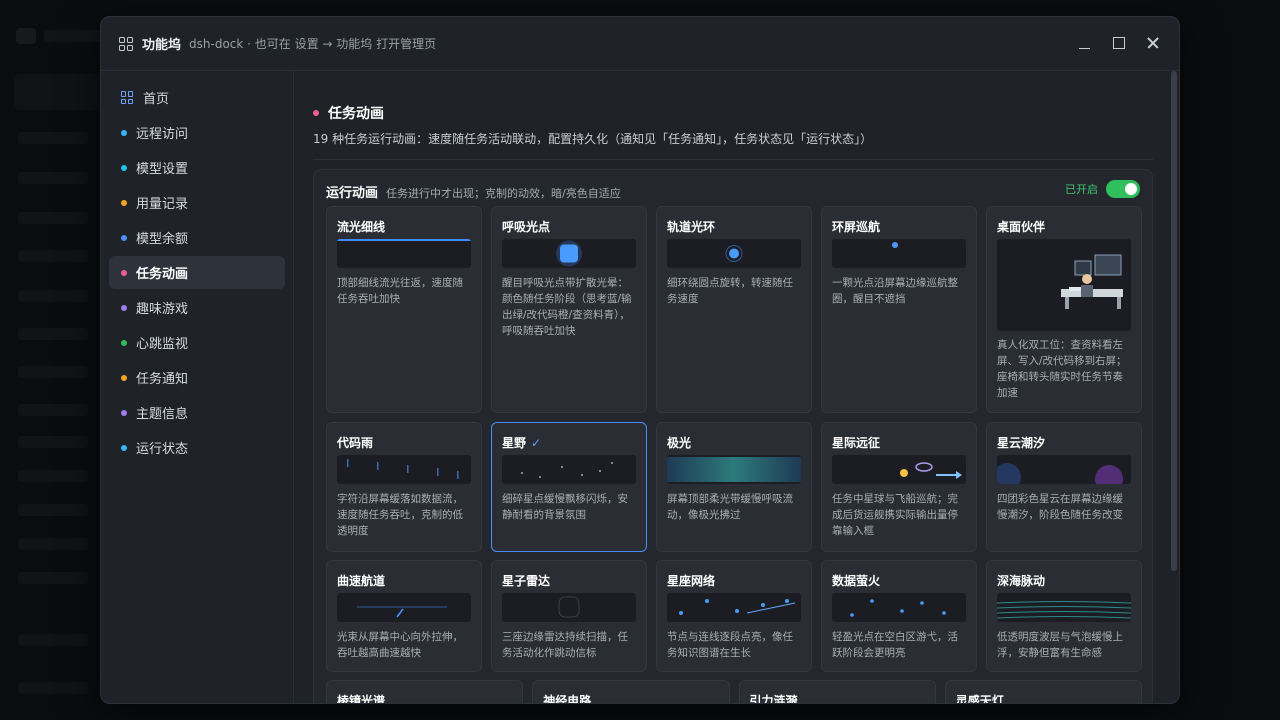 This screenshot has height=720, width=1280. What do you see at coordinates (356, 114) in the screenshot?
I see `page-title-text: 任务动画` at bounding box center [356, 114].